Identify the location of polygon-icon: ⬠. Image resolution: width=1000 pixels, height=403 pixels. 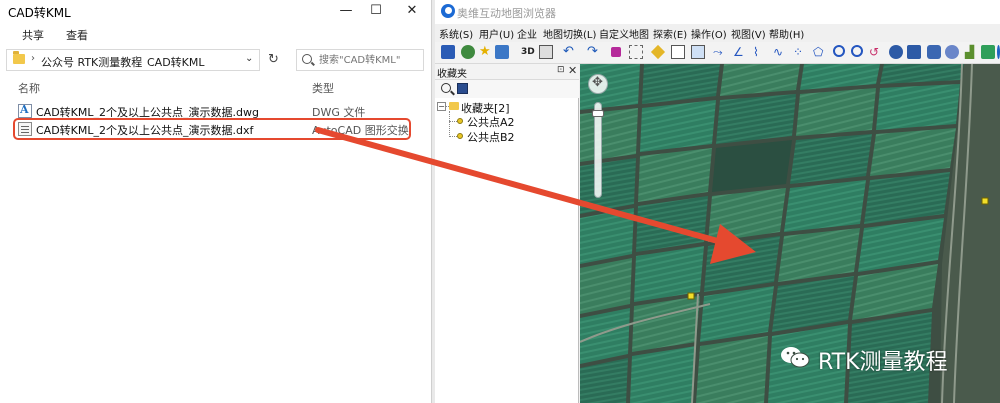
(820, 52).